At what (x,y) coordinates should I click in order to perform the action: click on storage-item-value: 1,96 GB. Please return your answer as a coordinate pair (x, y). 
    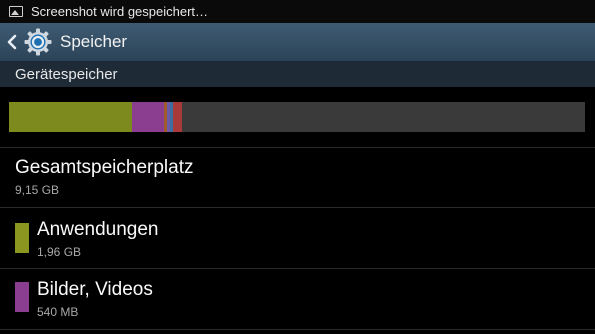
    Looking at the image, I should click on (59, 252).